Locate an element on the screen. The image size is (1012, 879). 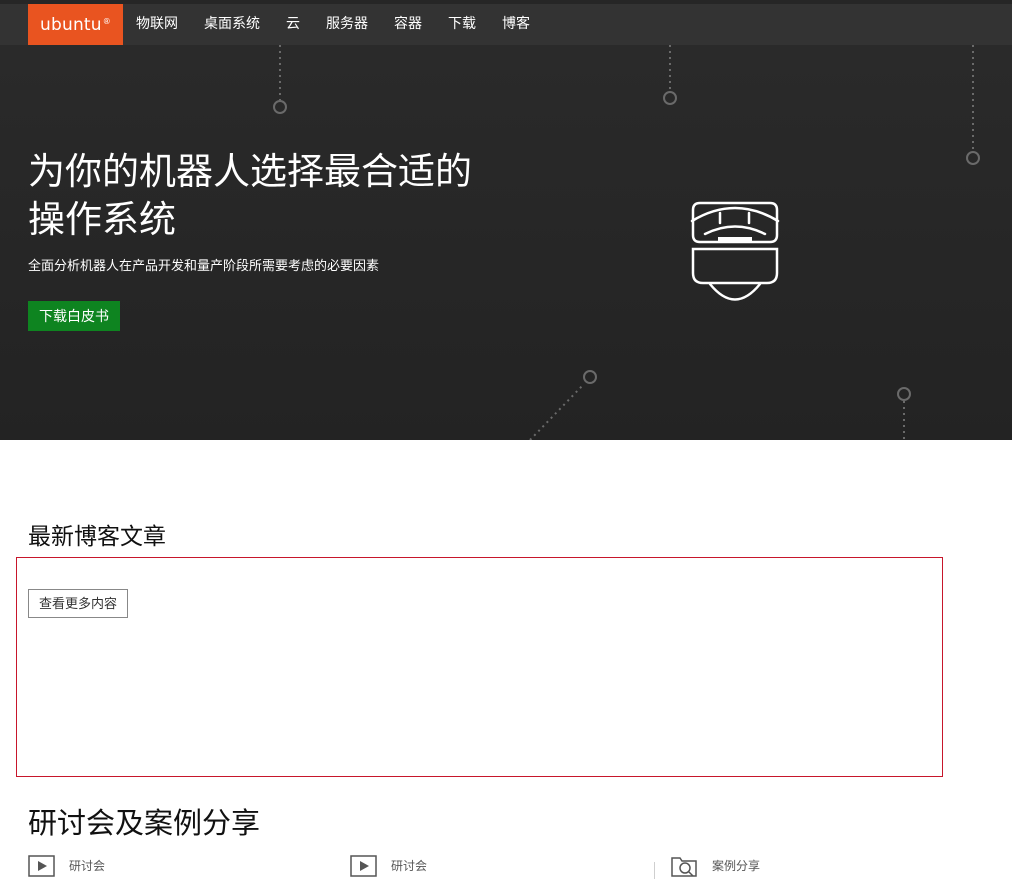
nav-item-desktop: 桌面系统 is located at coordinates (232, 24).